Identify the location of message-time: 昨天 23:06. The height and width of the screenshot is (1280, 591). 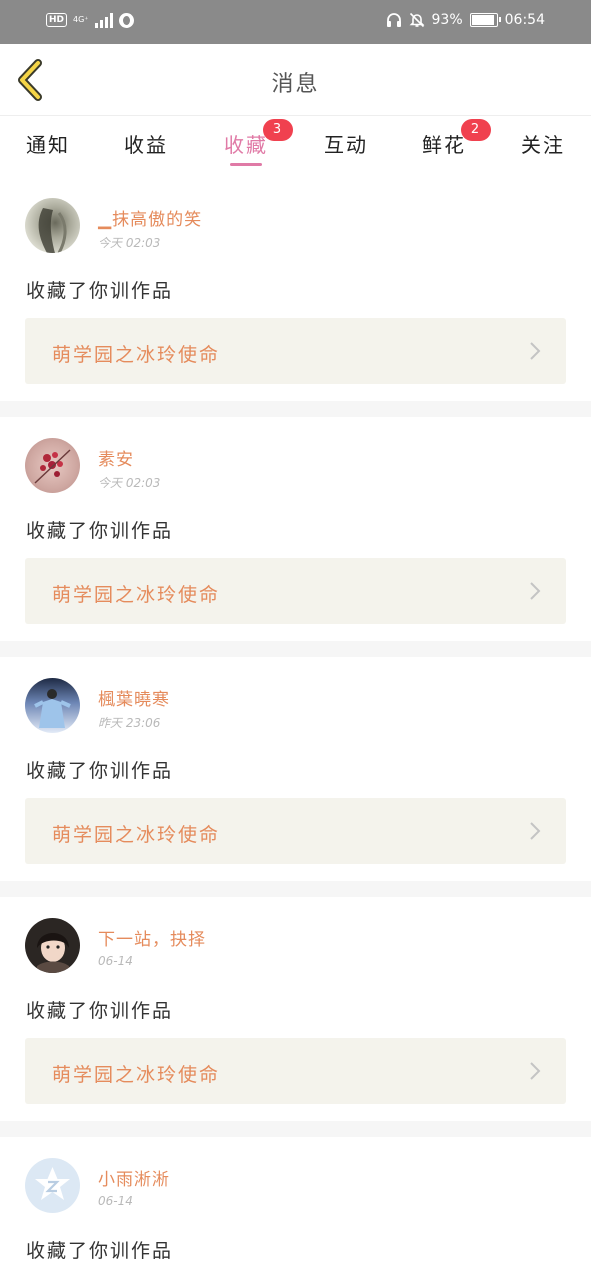
(129, 723).